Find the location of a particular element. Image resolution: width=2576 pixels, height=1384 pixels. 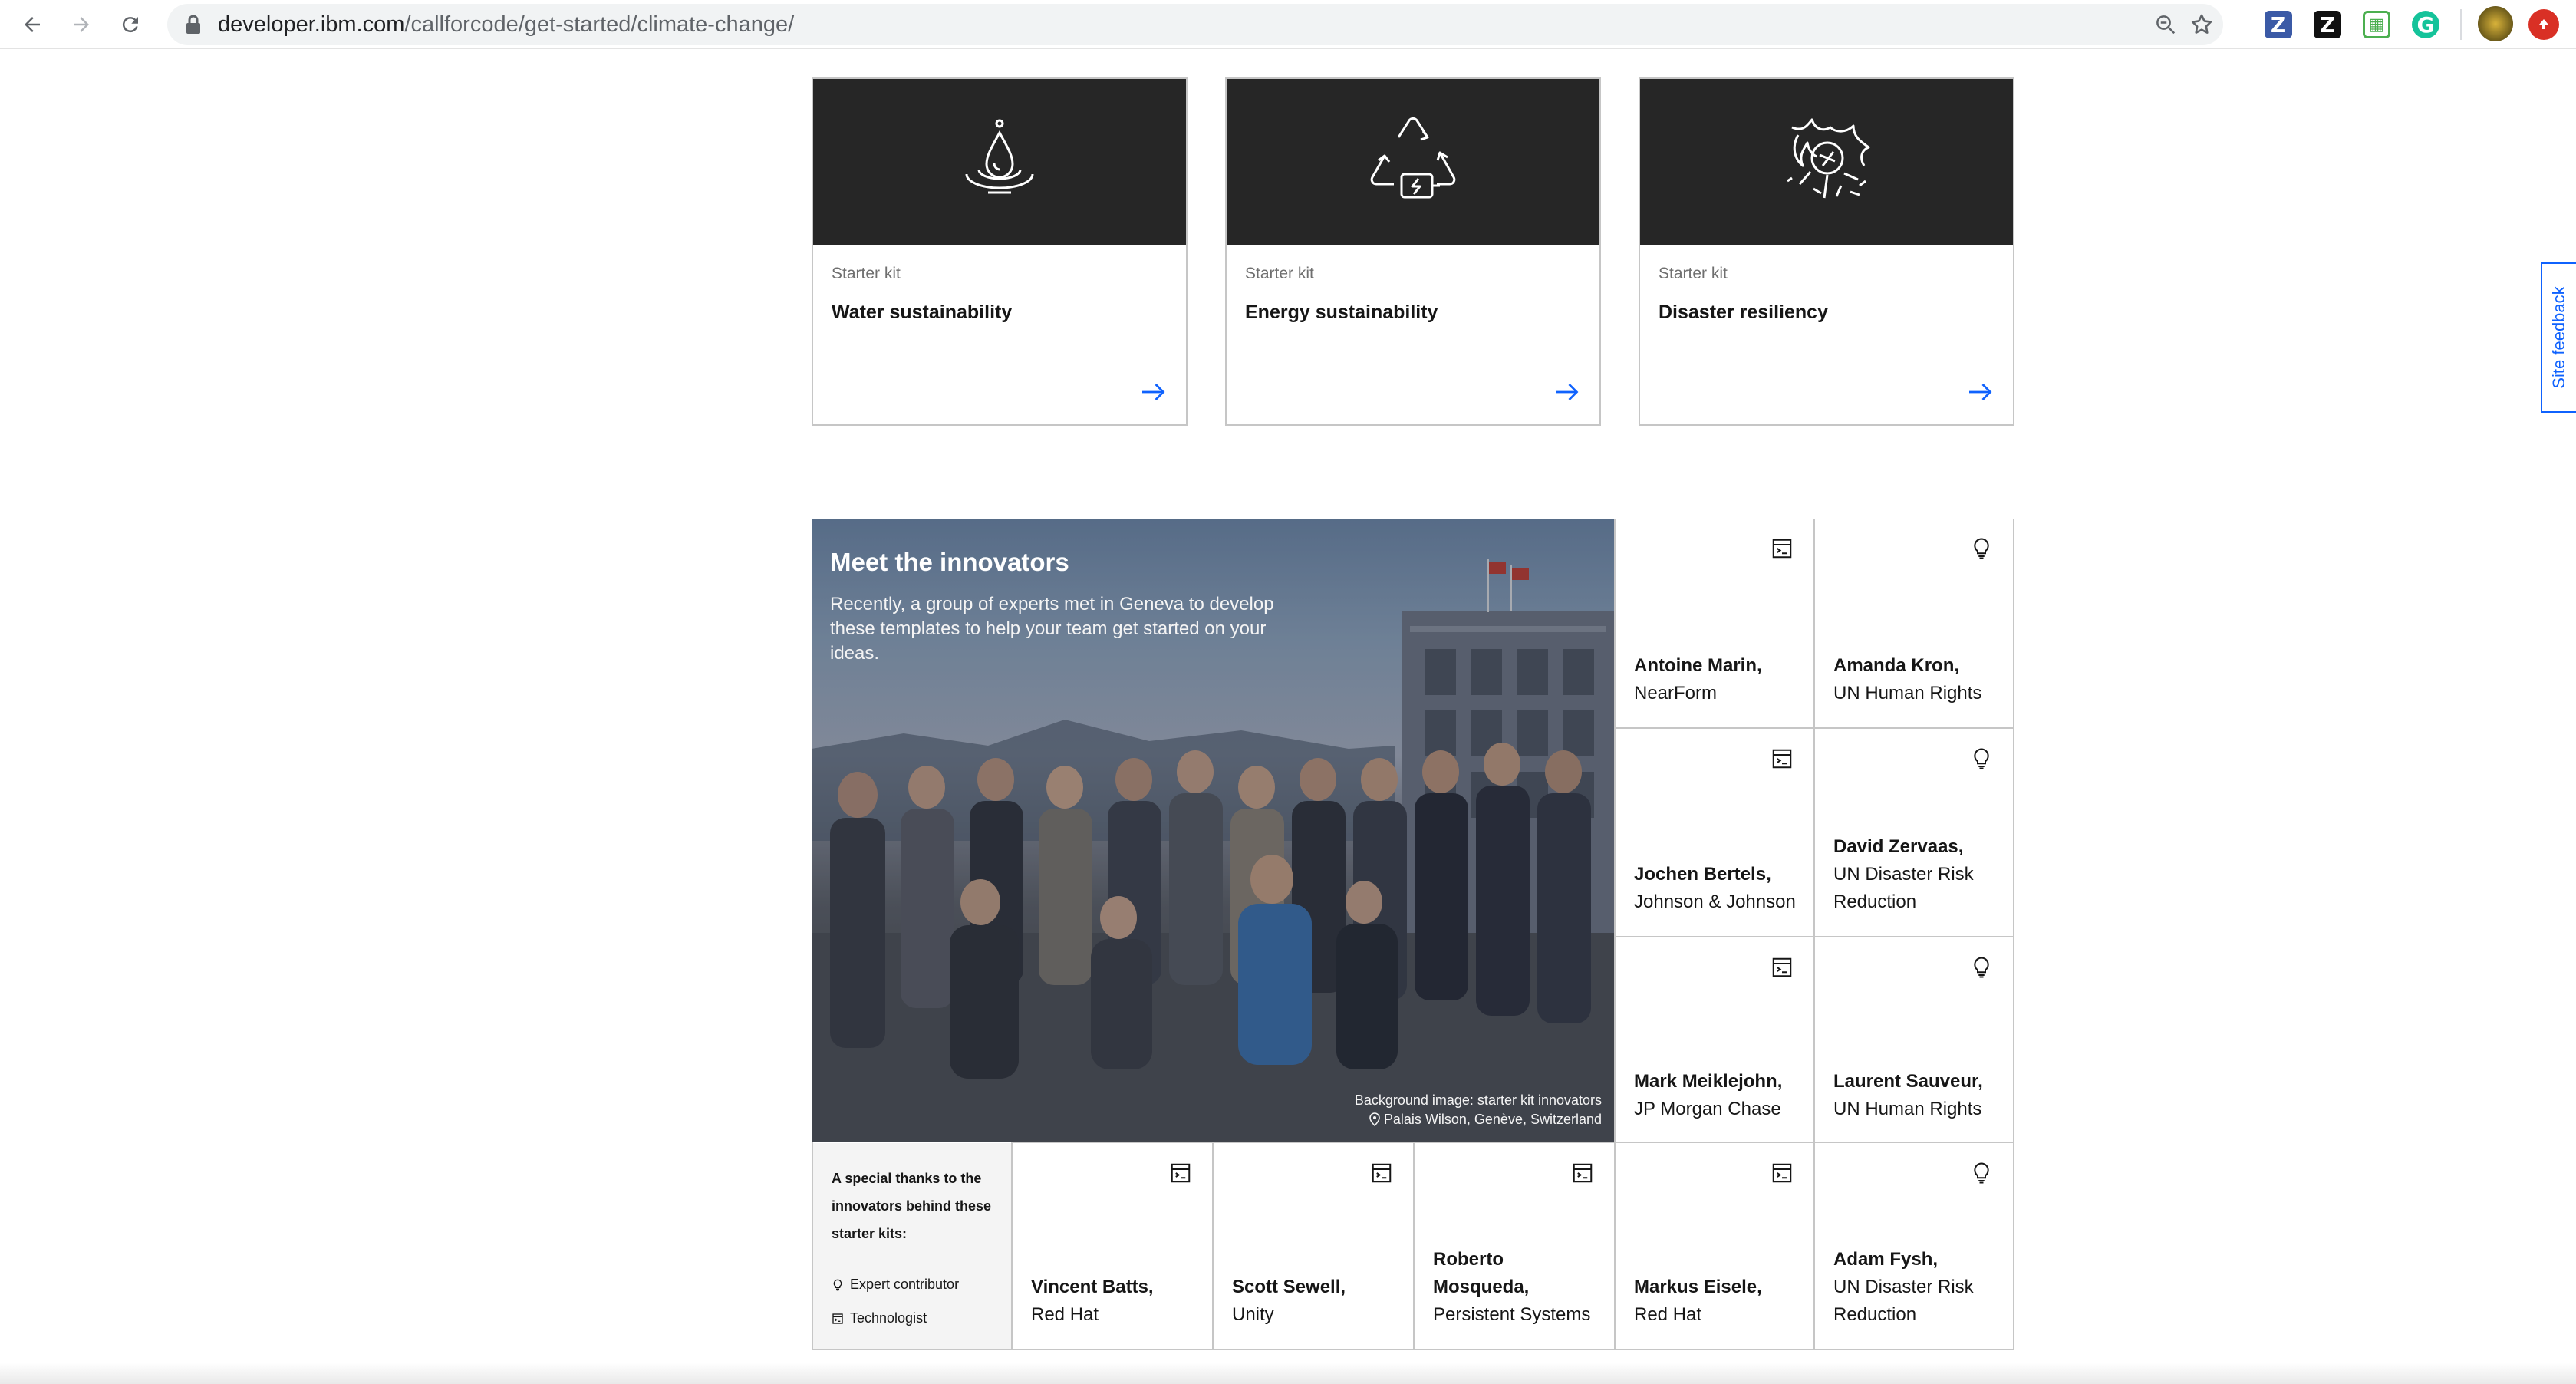

legend-expert: Expert contributor is located at coordinates (895, 1285).